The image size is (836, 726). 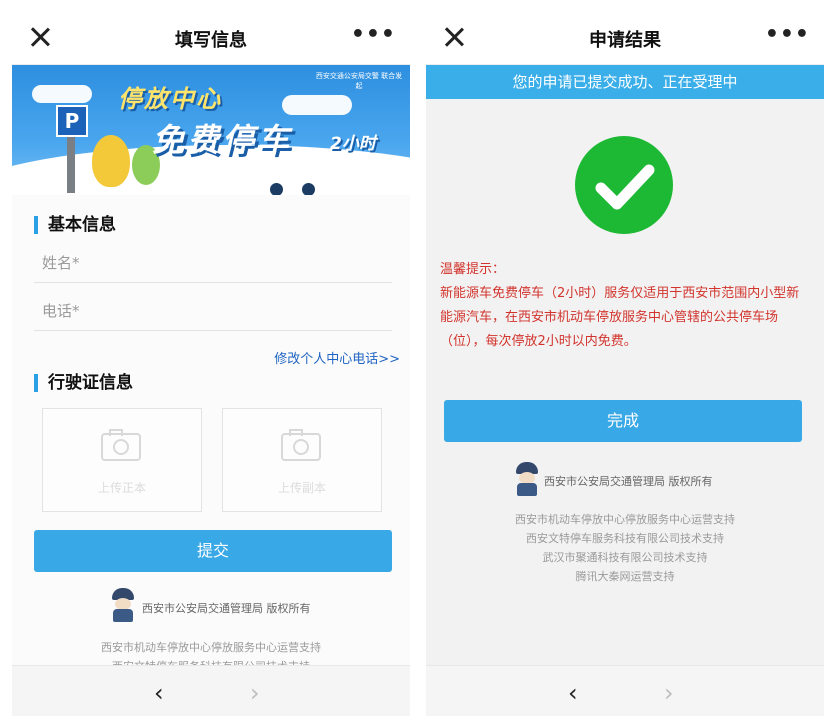 I want to click on banner-headline-2: 免费停车, so click(x=222, y=140).